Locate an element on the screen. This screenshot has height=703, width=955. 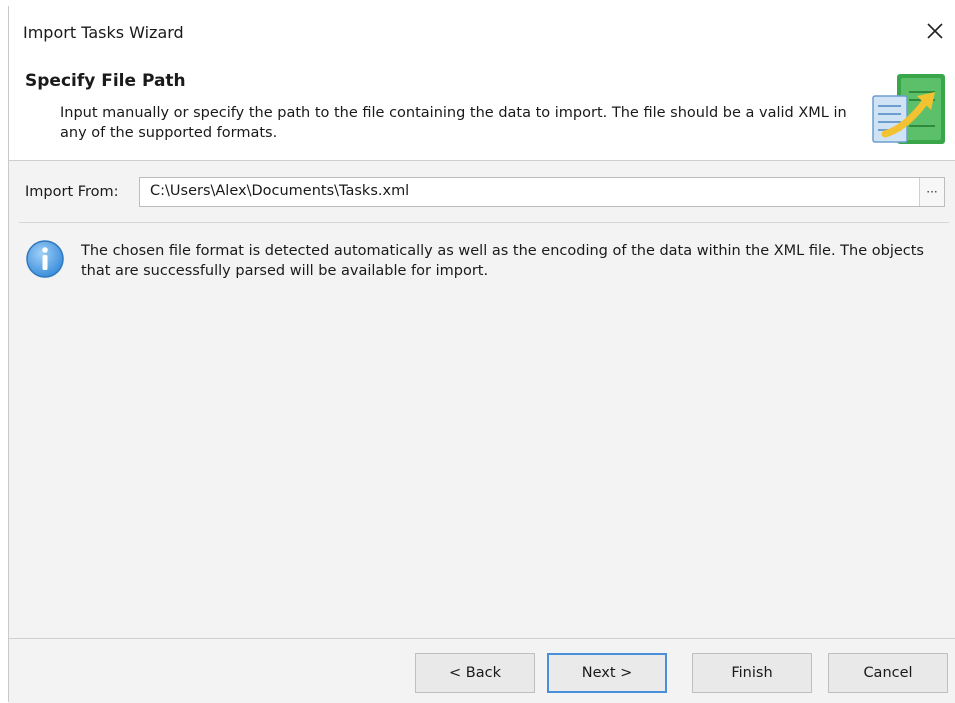
back-button: < Back is located at coordinates (475, 673).